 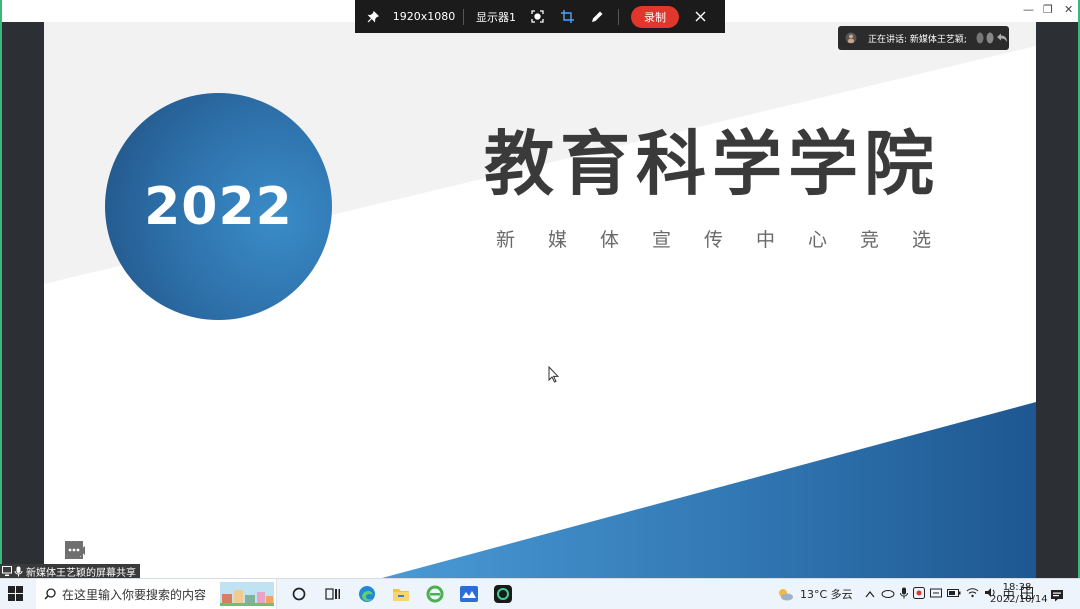 I want to click on next-slide-icon, so click(x=94, y=551).